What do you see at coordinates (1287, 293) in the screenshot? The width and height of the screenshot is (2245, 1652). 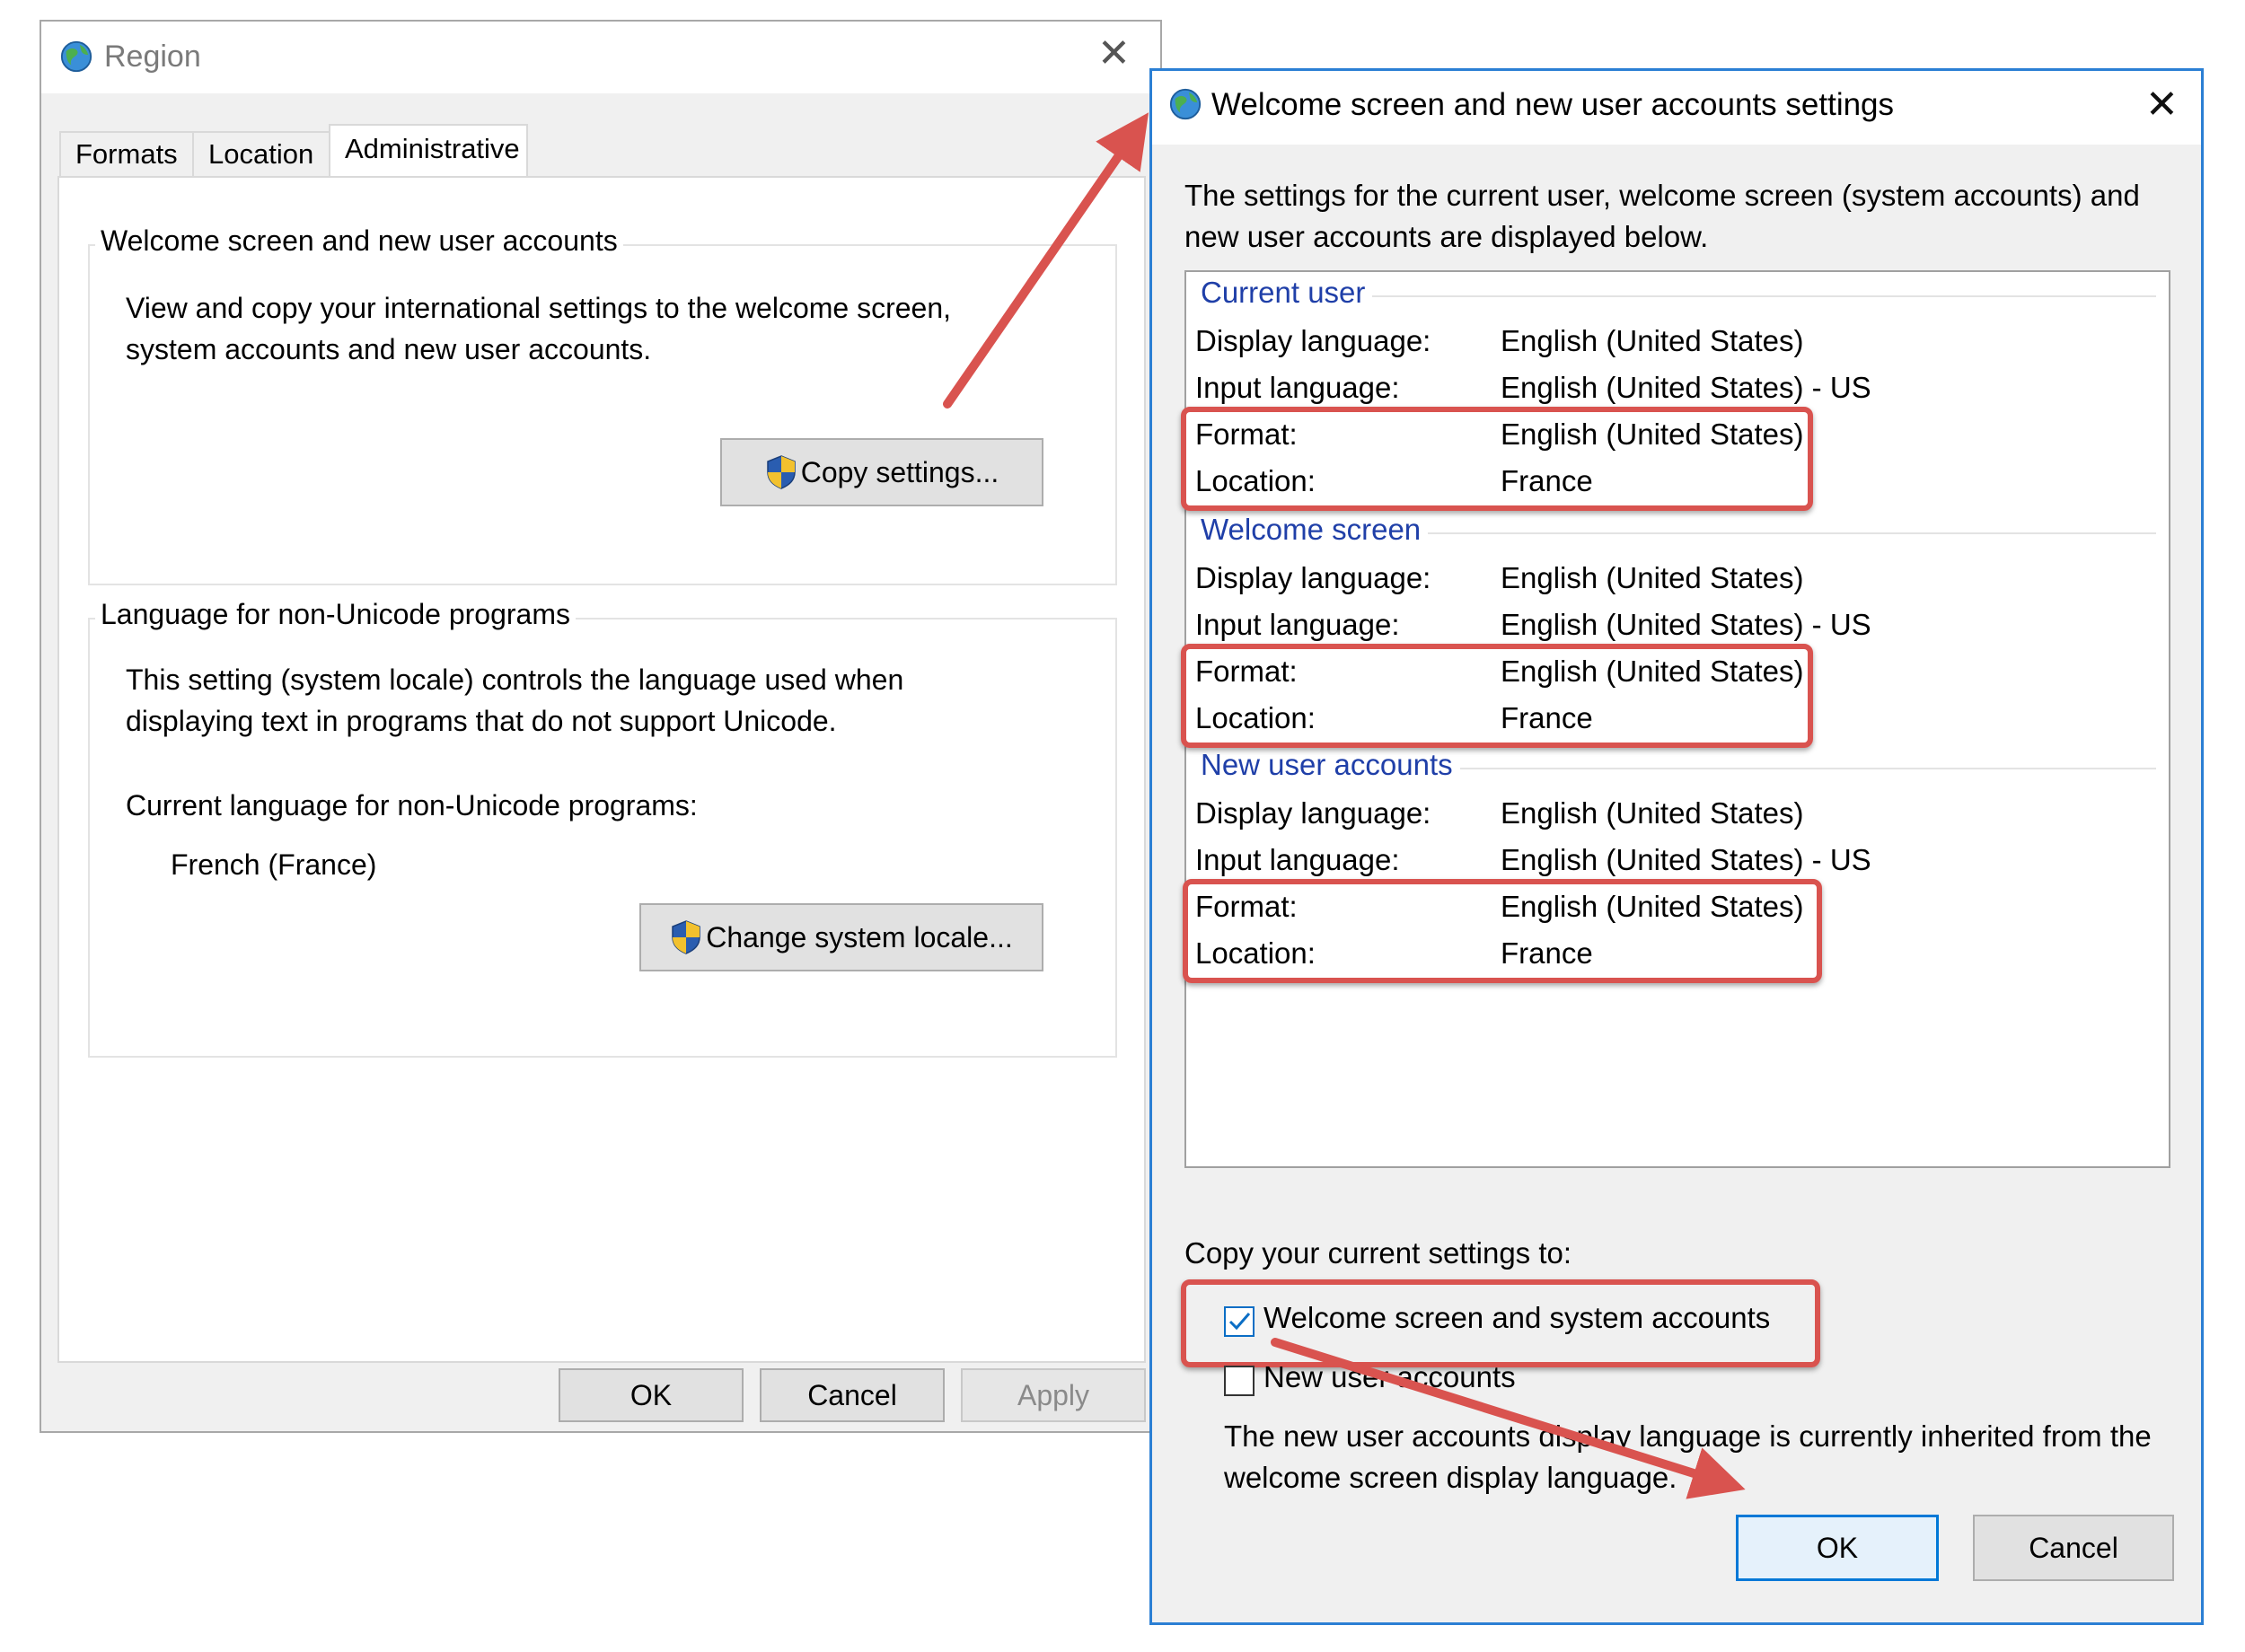 I see `section-heading-current-user: Current user` at bounding box center [1287, 293].